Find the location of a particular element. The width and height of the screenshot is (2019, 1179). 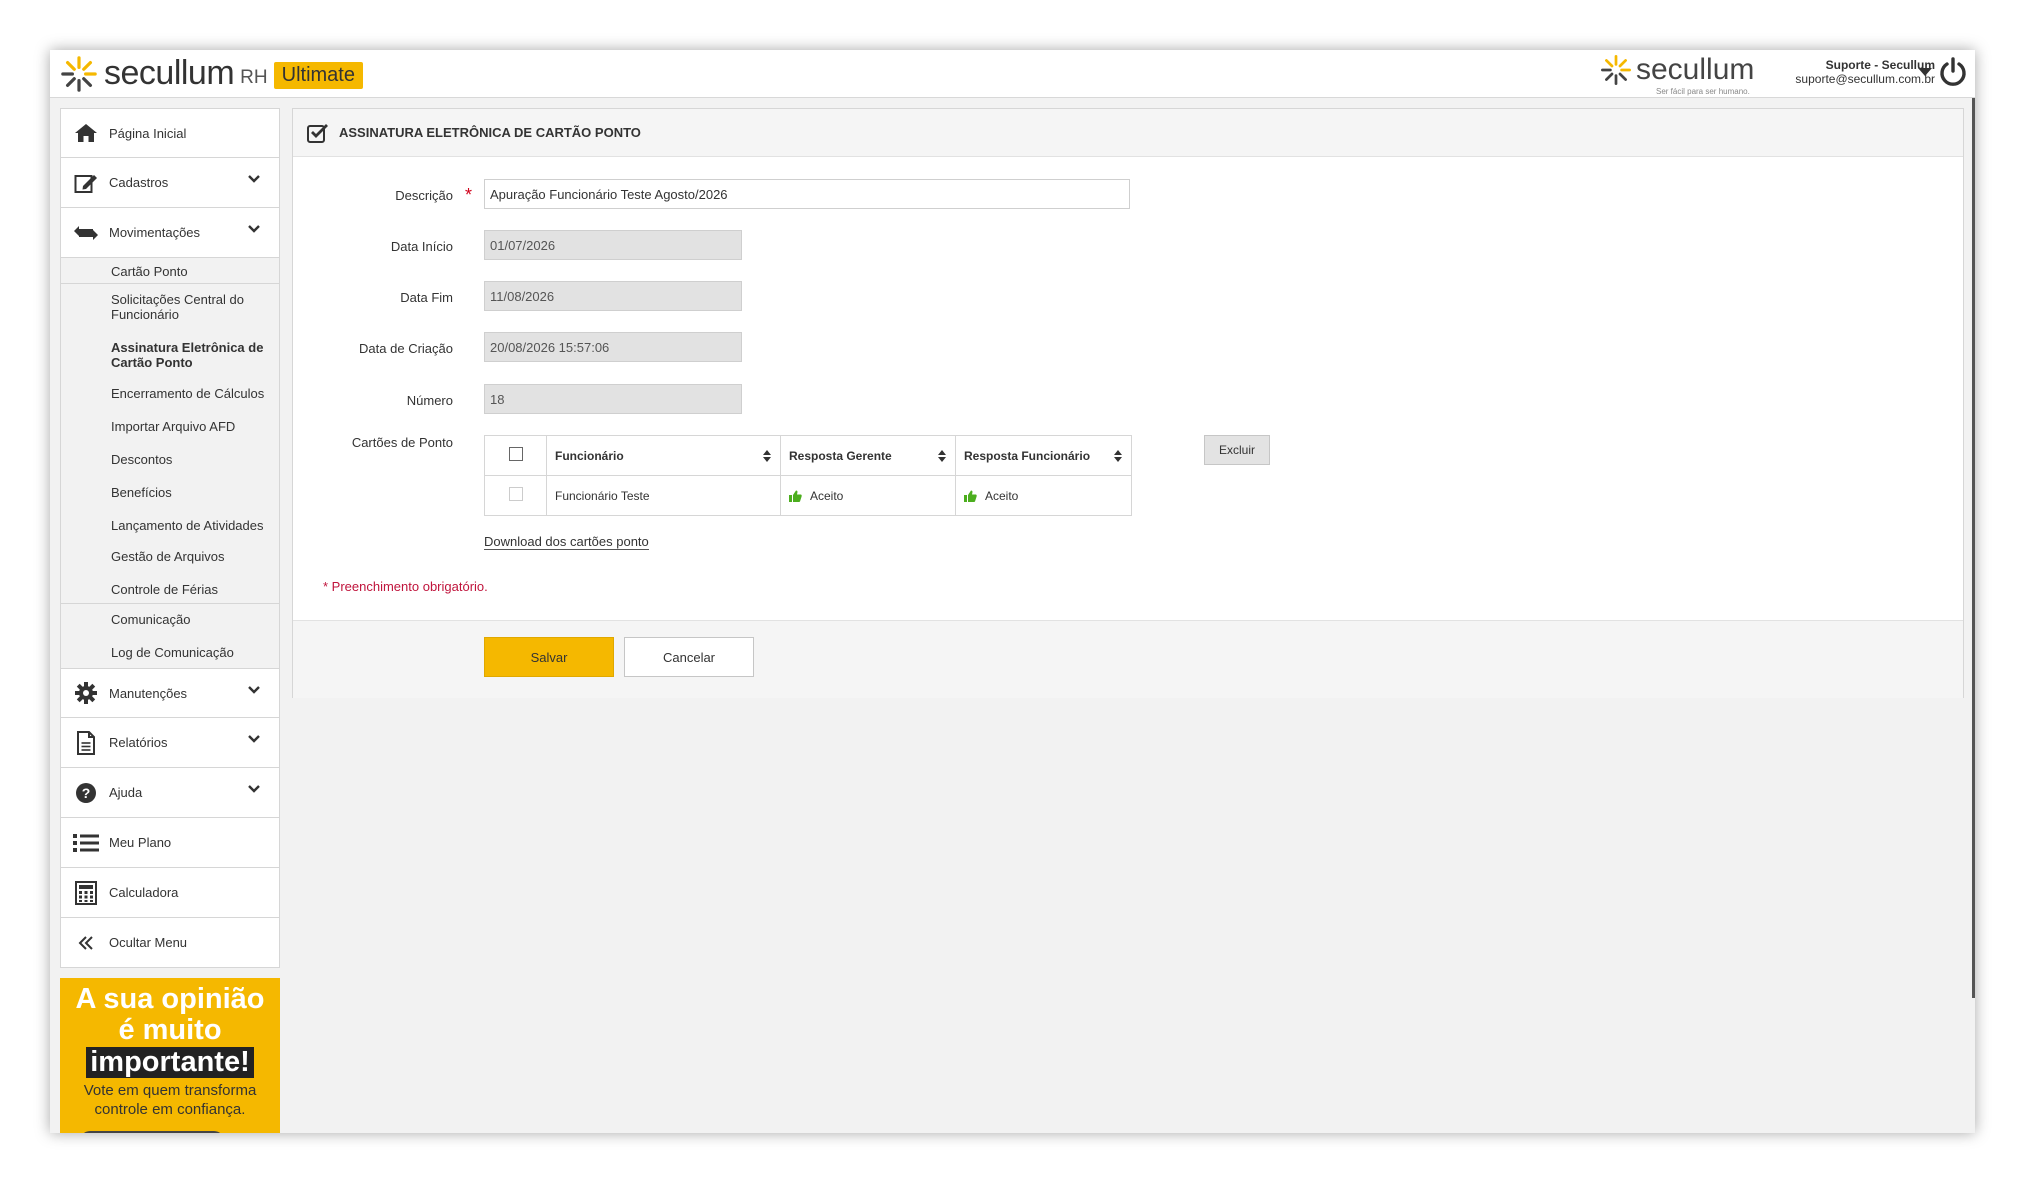

sunburst-logo-icon is located at coordinates (79, 73).